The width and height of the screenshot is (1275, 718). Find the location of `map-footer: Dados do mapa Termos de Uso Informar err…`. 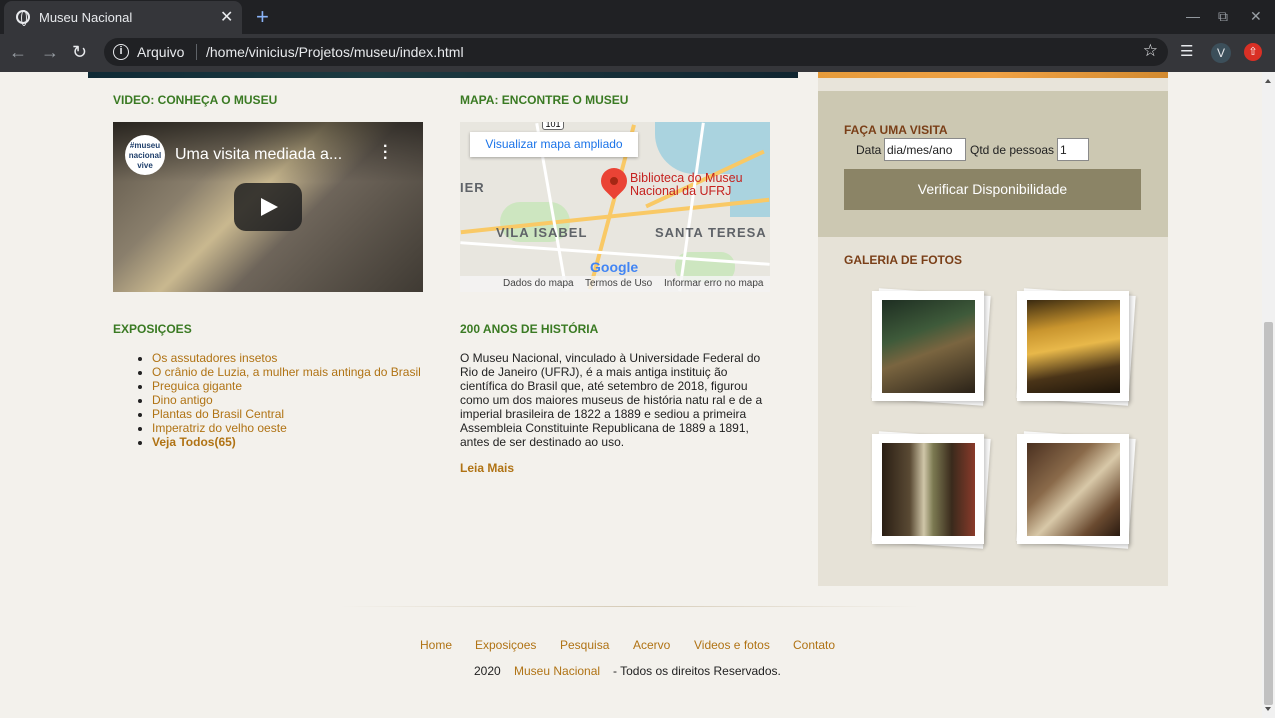

map-footer: Dados do mapa Termos de Uso Informar err… is located at coordinates (615, 284).